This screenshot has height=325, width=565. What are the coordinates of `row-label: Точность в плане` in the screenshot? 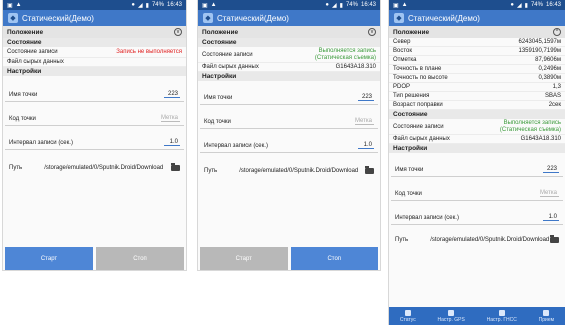 It's located at (417, 69).